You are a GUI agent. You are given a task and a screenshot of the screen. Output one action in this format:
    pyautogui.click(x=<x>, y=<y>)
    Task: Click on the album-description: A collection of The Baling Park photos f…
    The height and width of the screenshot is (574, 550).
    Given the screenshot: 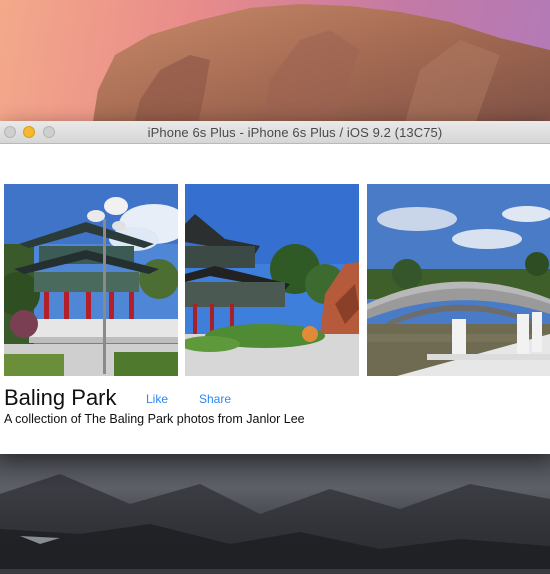 What is the action you would take?
    pyautogui.click(x=154, y=419)
    